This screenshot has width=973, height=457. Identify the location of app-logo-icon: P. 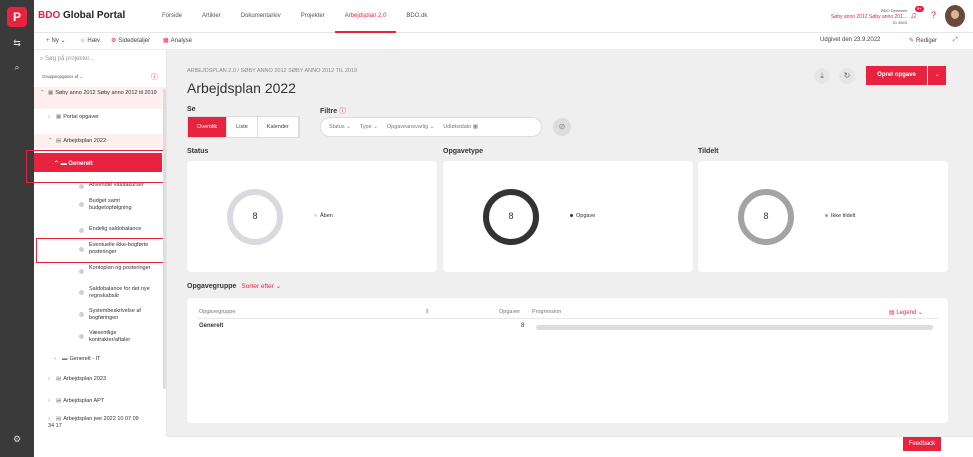
(17, 17).